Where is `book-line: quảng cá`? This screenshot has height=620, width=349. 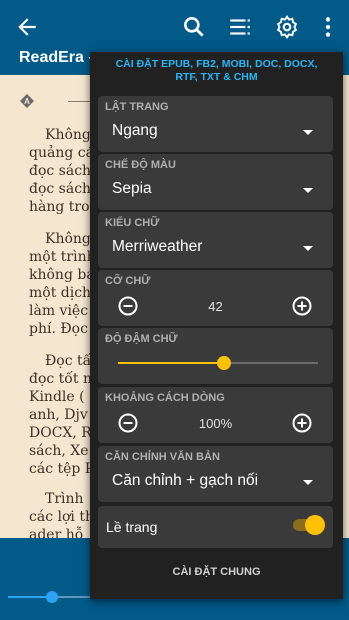
book-line: quảng cá is located at coordinates (61, 153).